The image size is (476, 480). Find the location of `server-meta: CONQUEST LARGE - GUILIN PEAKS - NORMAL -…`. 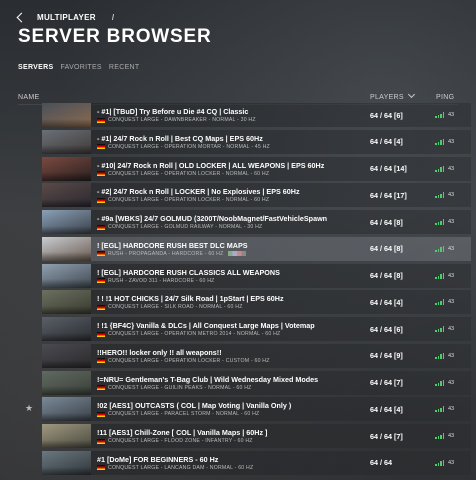

server-meta: CONQUEST LARGE - GUILIN PEAKS - NORMAL -… is located at coordinates (220, 388).